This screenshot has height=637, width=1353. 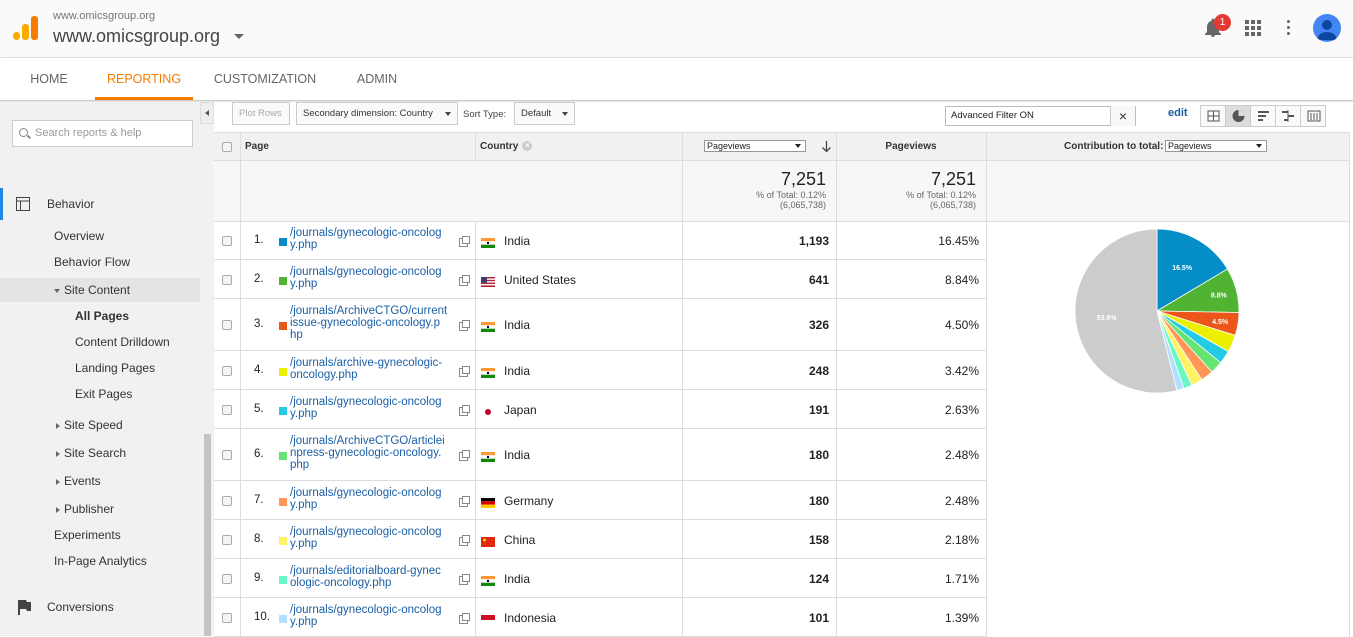 What do you see at coordinates (1182, 268) in the screenshot?
I see `pie-slice-label: 16.5%` at bounding box center [1182, 268].